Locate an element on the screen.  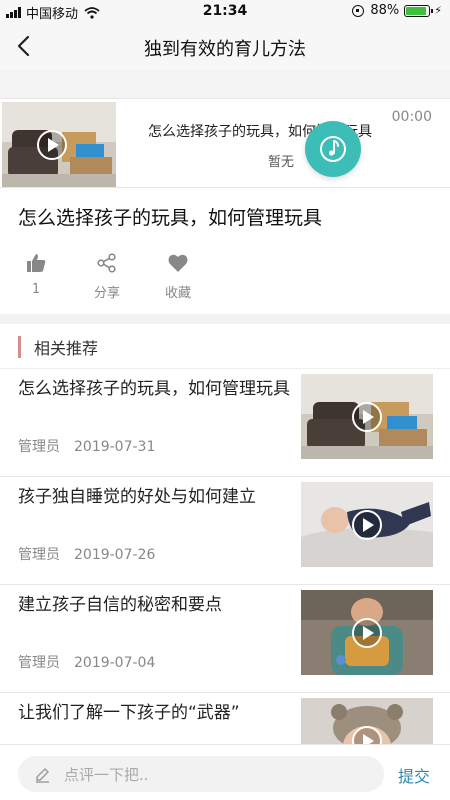
submit-button: 提交 is located at coordinates (414, 775).